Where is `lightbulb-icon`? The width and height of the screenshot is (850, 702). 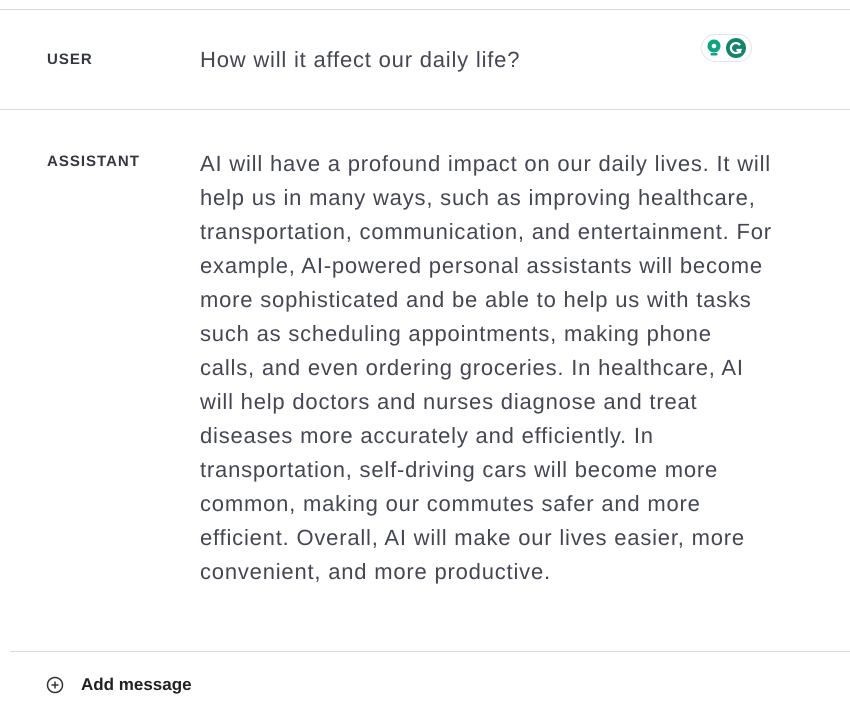
lightbulb-icon is located at coordinates (714, 48).